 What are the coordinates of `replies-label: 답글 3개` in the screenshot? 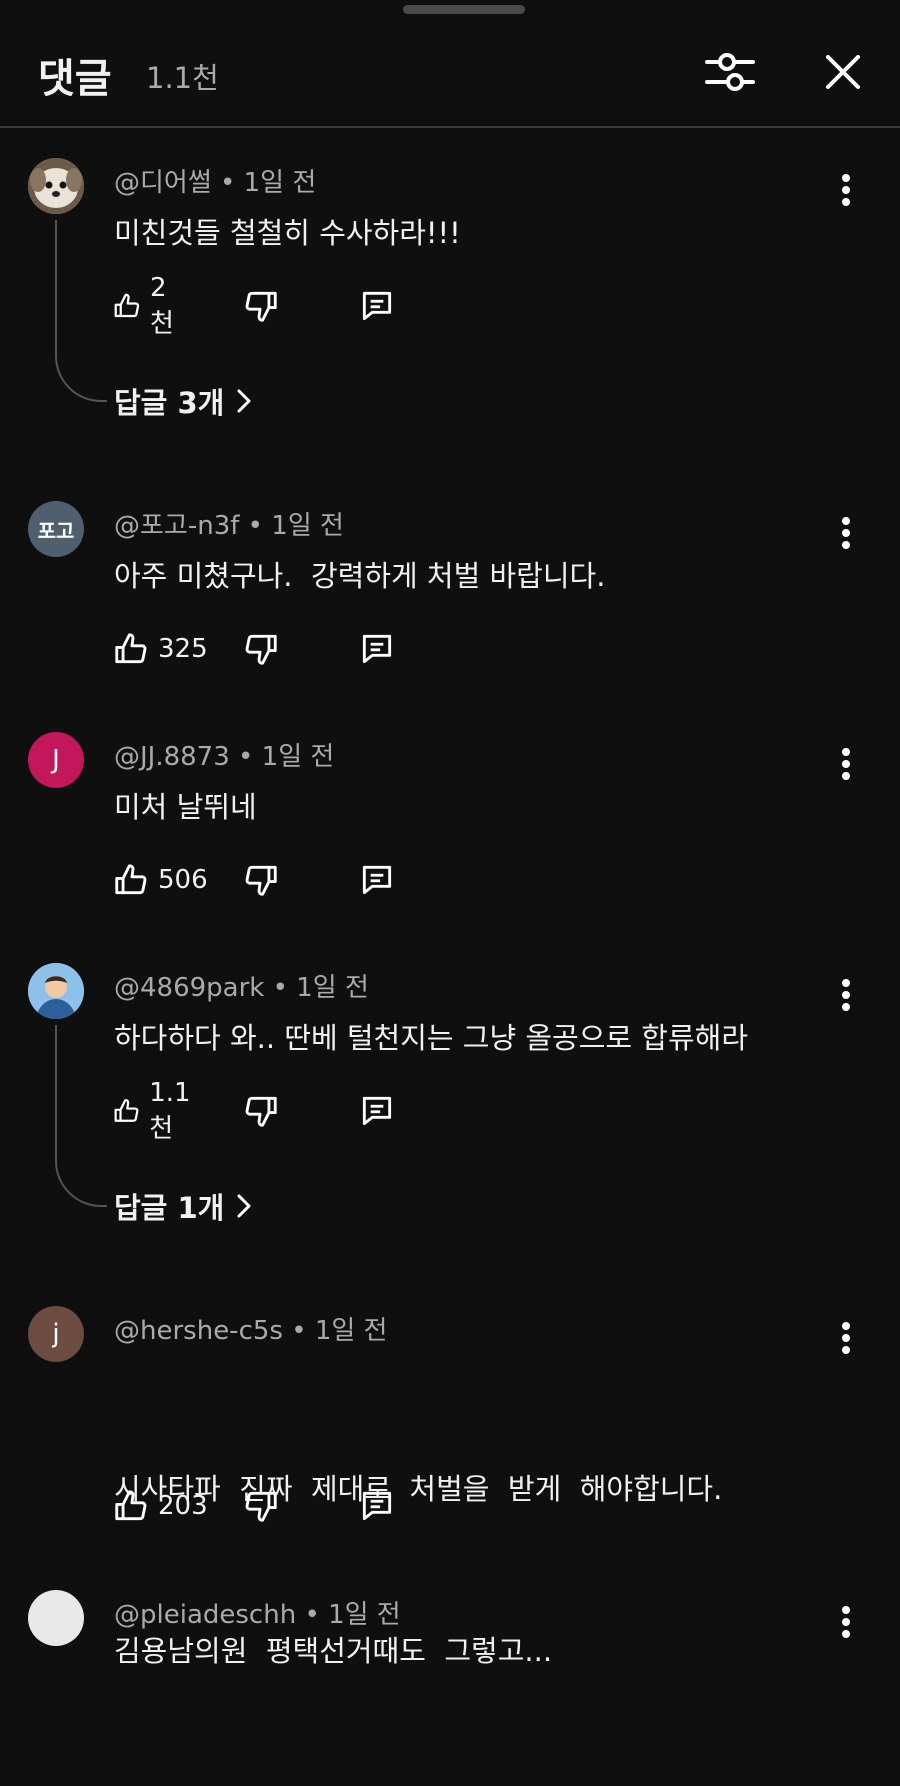 It's located at (169, 403).